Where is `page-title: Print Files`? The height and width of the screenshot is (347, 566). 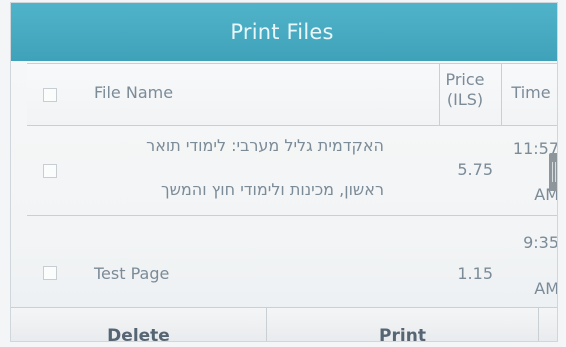
page-title: Print Files is located at coordinates (282, 32).